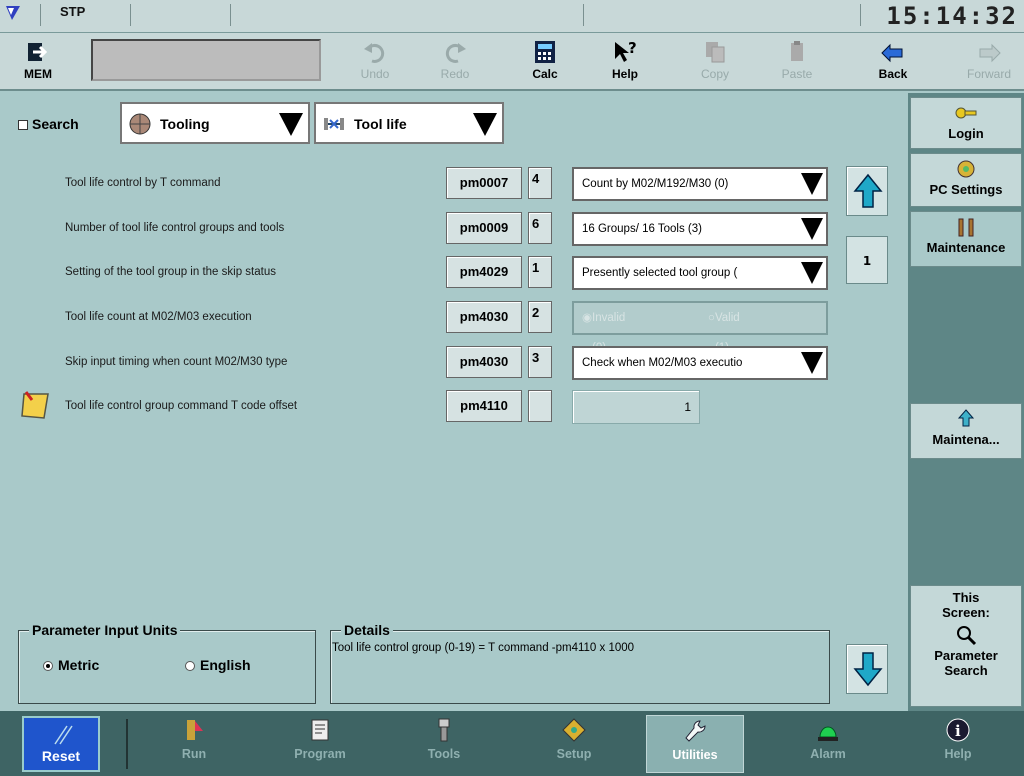  Describe the element at coordinates (320, 730) in the screenshot. I see `program-document-icon` at that location.